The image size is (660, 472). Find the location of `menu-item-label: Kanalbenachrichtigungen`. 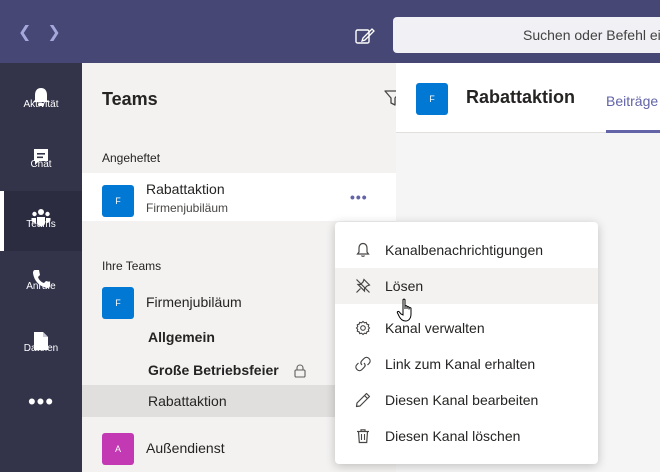

menu-item-label: Kanalbenachrichtigungen is located at coordinates (464, 250).